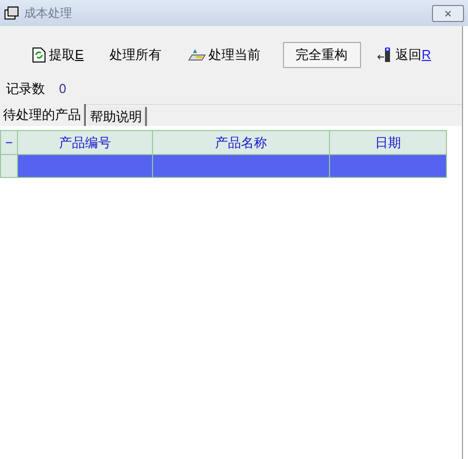 This screenshot has width=468, height=459. I want to click on tray-icon, so click(197, 55).